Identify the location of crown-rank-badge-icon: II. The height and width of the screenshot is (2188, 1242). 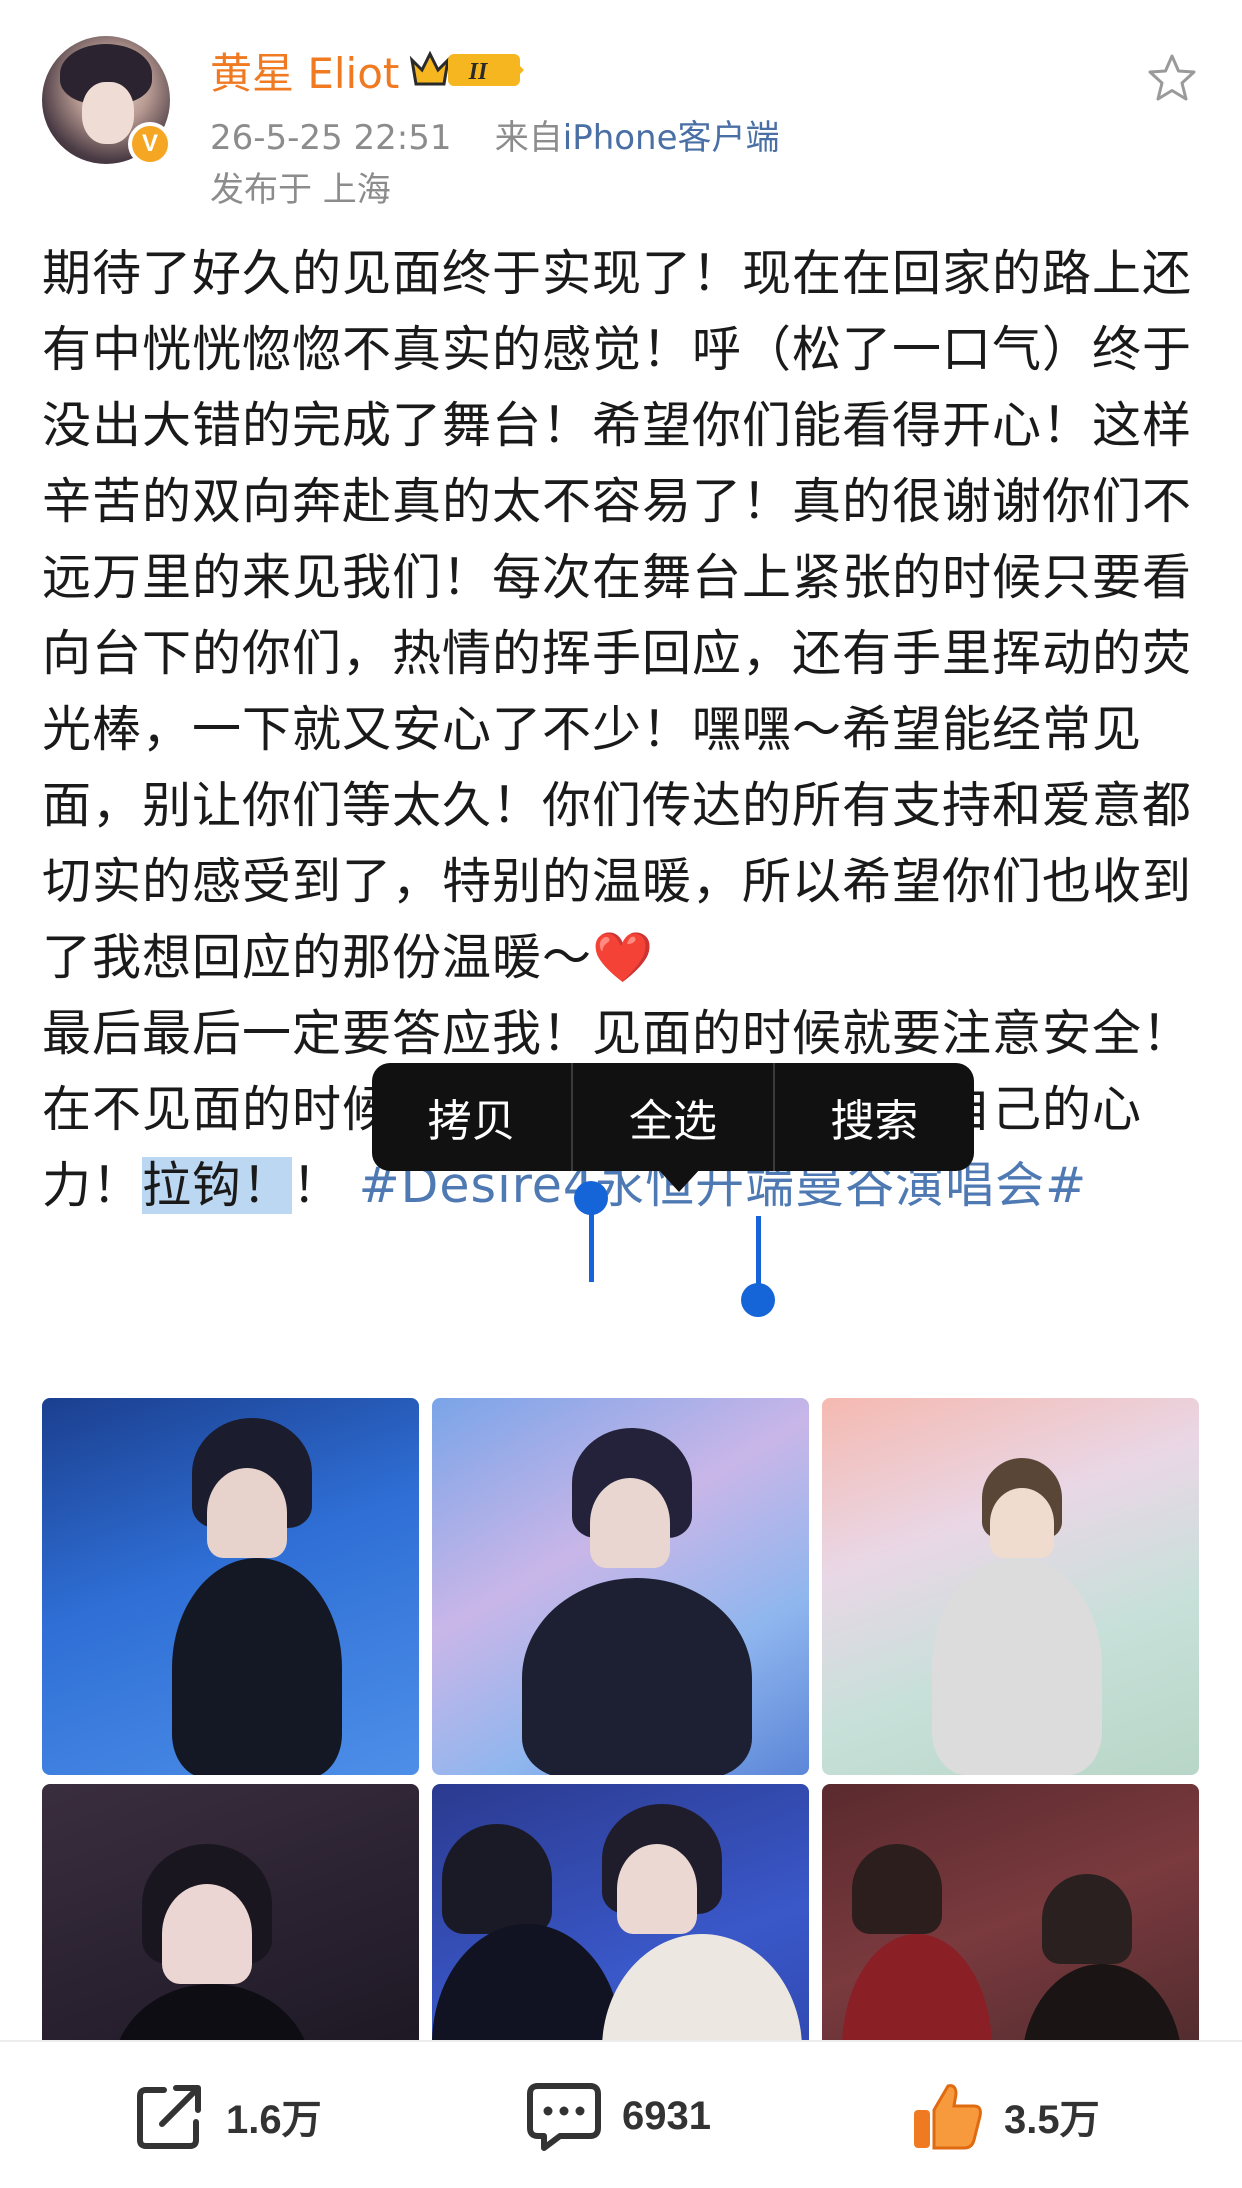
(468, 69).